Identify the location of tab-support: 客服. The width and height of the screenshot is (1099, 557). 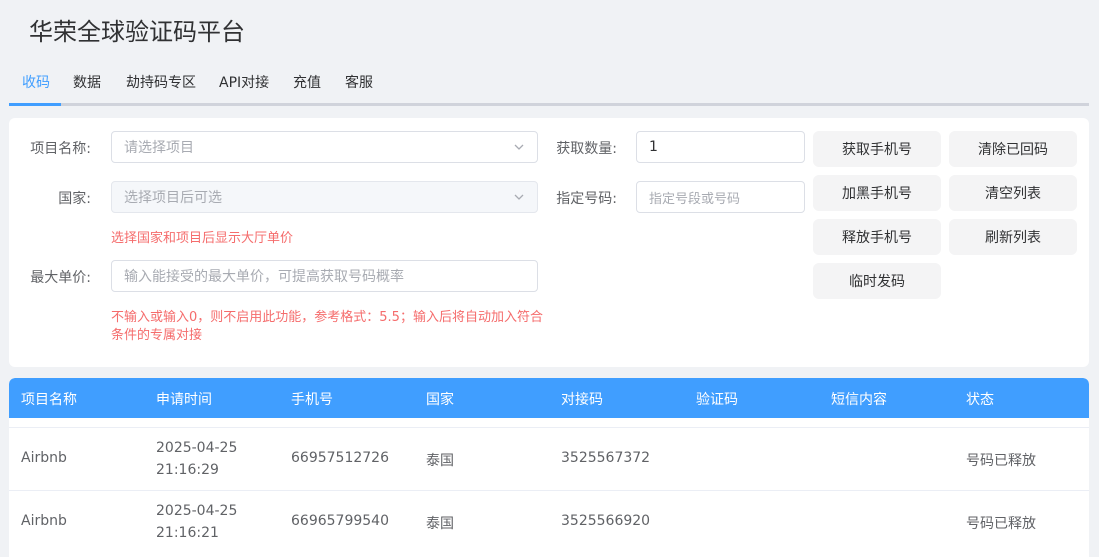
(359, 82).